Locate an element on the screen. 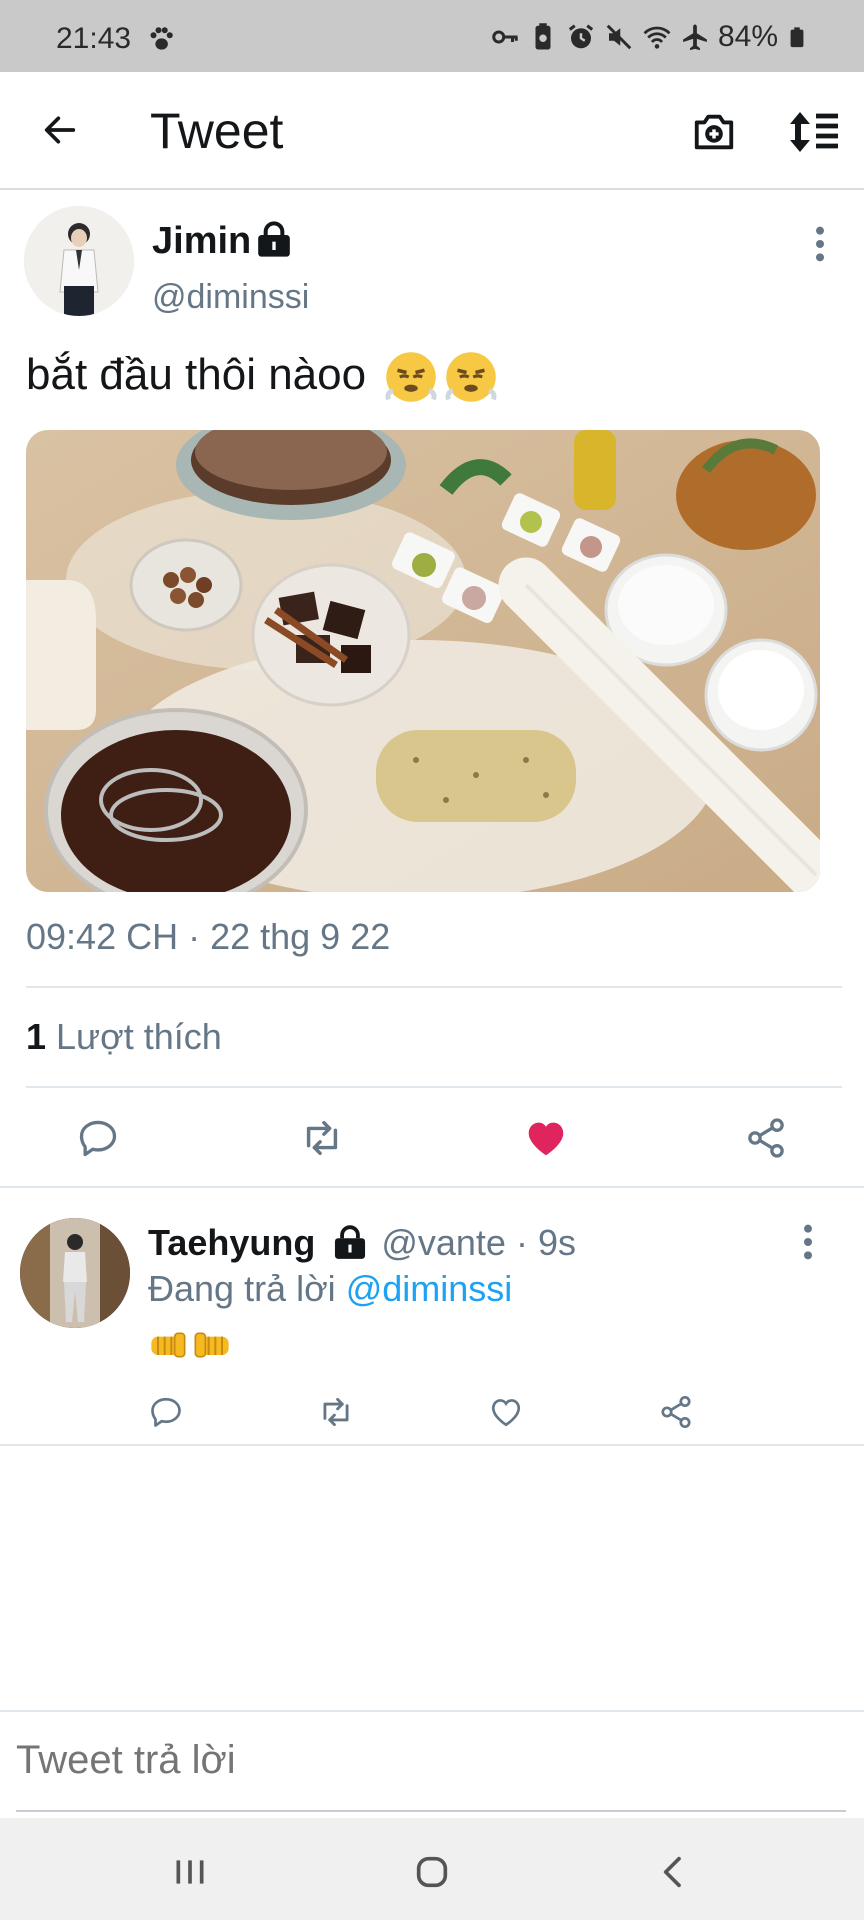 This screenshot has height=1920, width=864. fist-bump-right-emoji-icon is located at coordinates (211, 1345).